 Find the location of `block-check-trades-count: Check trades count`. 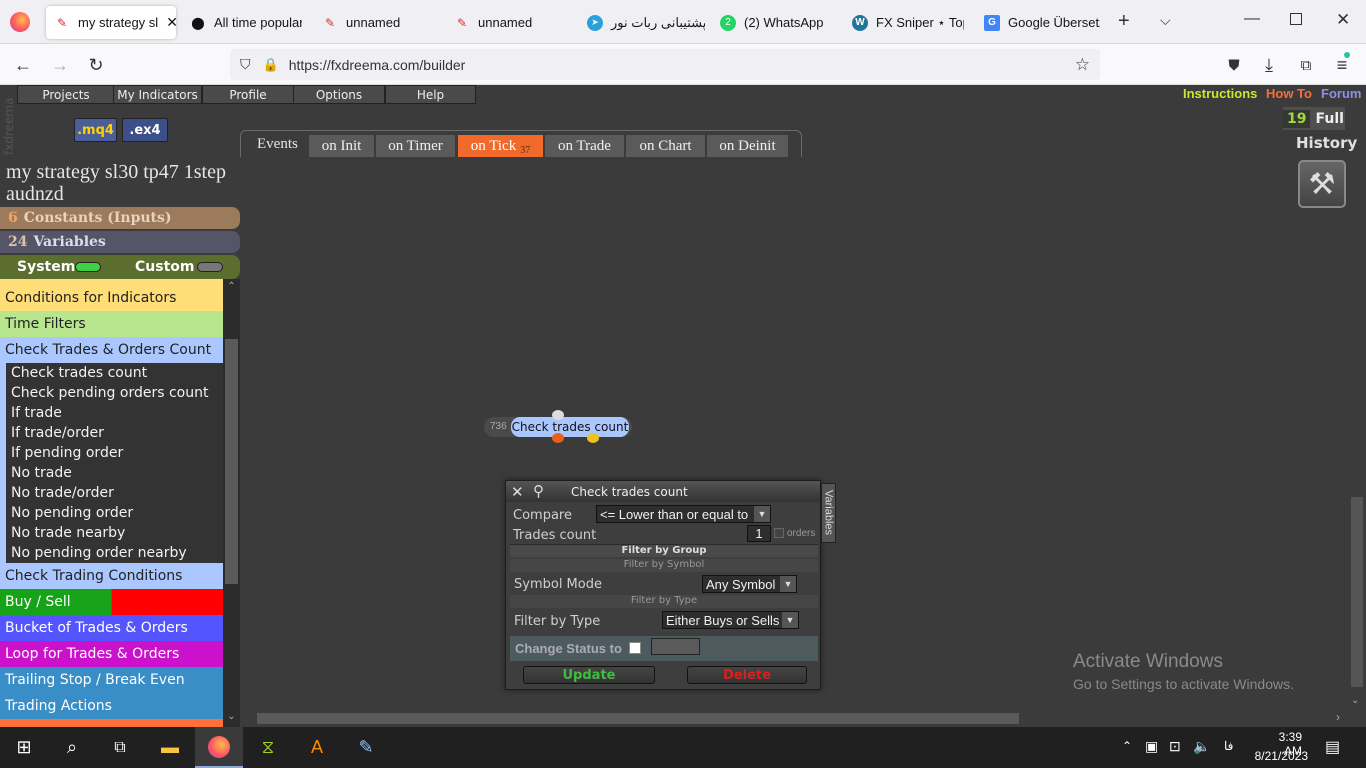

block-check-trades-count: Check trades count is located at coordinates (114, 373).